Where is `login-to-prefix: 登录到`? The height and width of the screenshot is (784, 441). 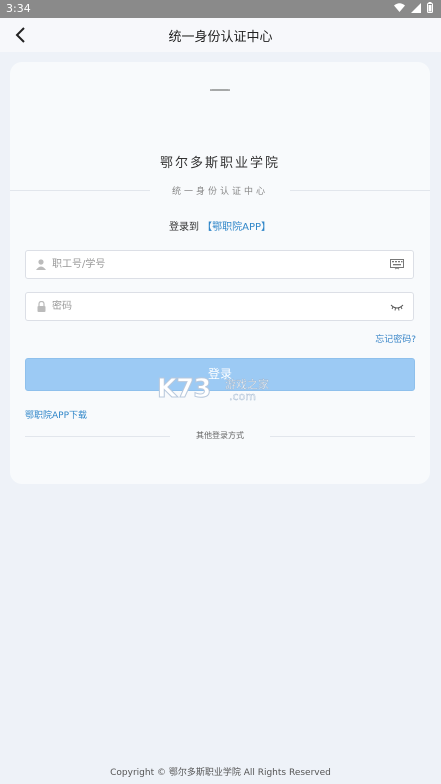
login-to-prefix: 登录到 is located at coordinates (183, 227).